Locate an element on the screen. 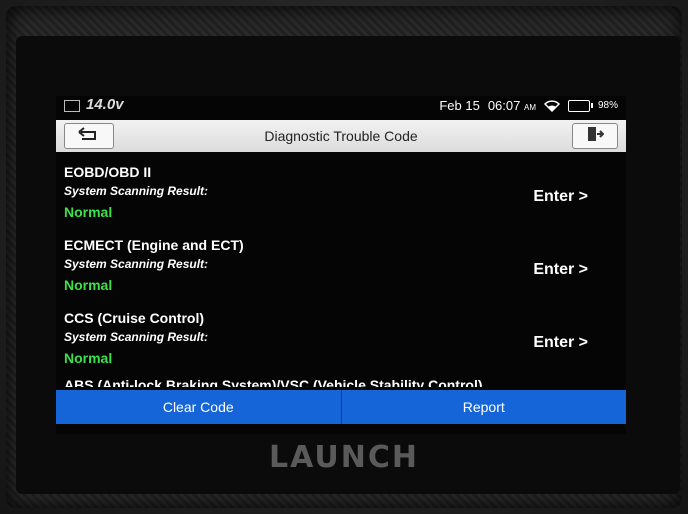 This screenshot has height=514, width=688. status-time: 06:07 is located at coordinates (504, 105).